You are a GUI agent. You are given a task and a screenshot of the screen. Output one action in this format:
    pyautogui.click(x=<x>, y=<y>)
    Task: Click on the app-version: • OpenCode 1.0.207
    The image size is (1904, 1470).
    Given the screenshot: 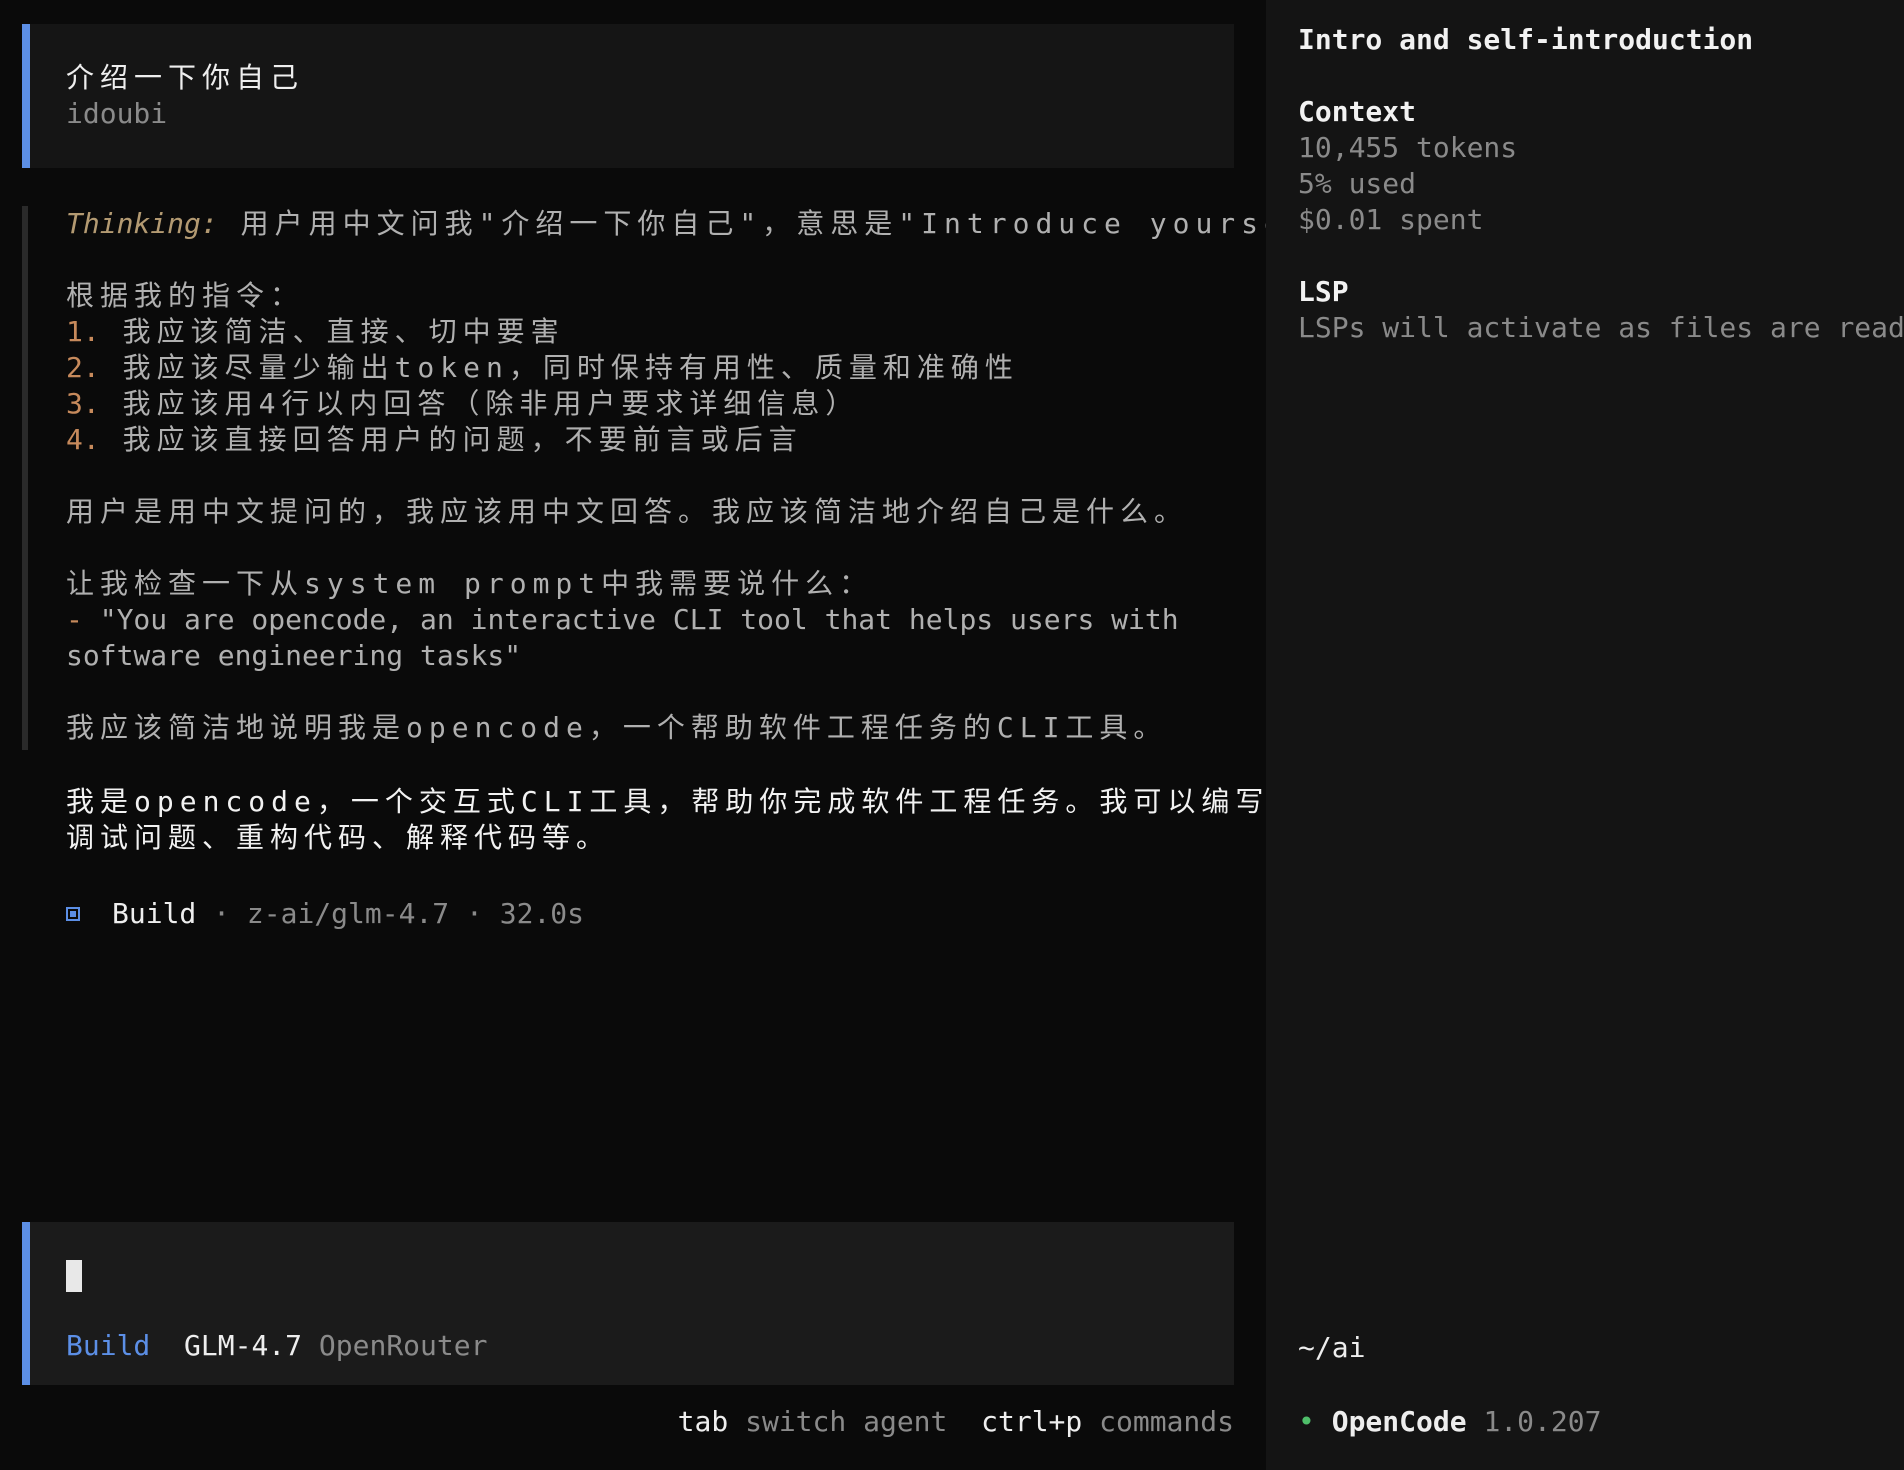 What is the action you would take?
    pyautogui.click(x=1449, y=1422)
    